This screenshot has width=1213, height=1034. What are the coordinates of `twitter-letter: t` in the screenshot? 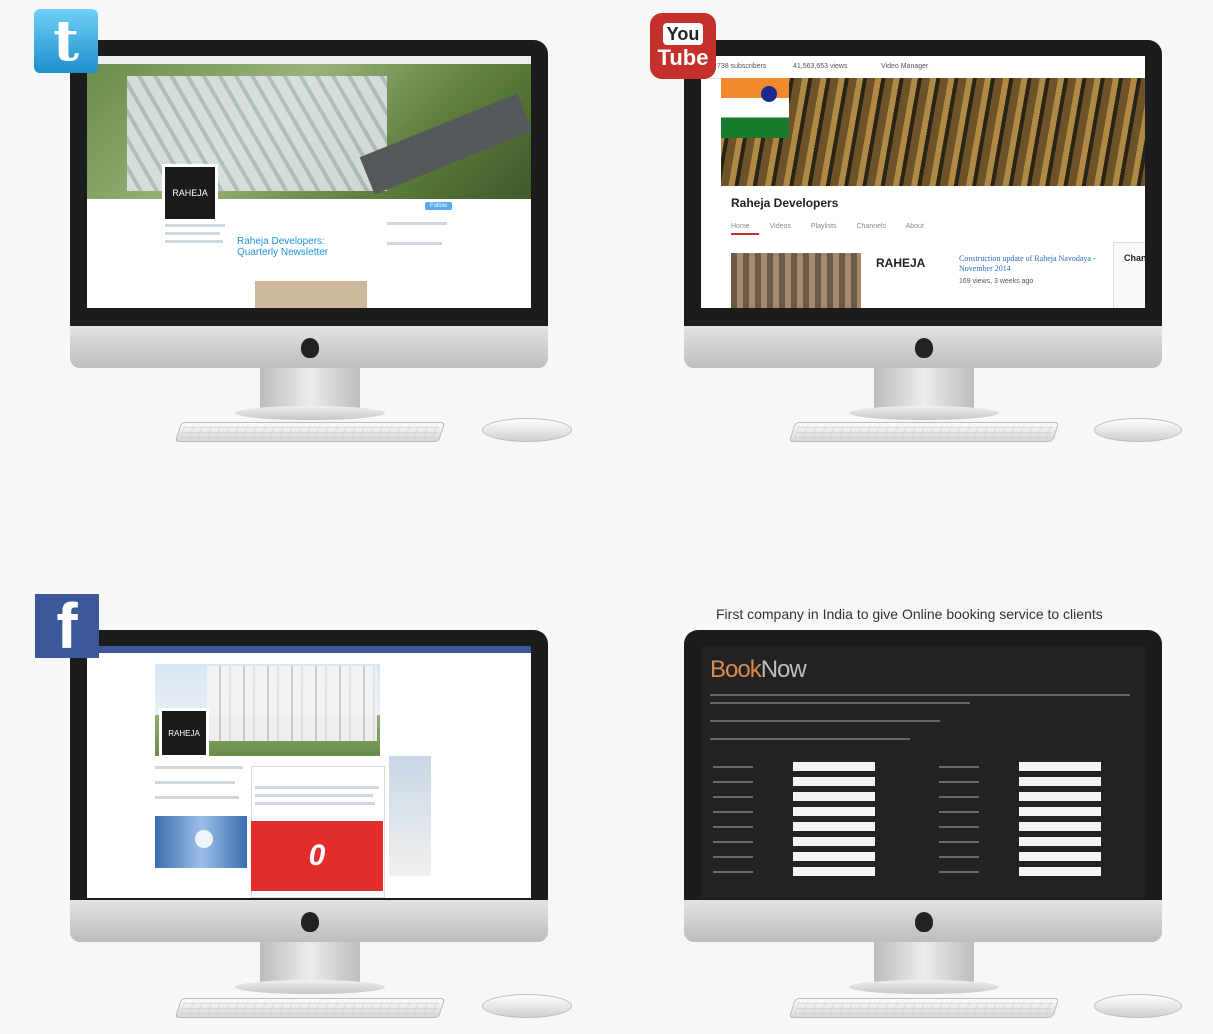 It's located at (66, 41).